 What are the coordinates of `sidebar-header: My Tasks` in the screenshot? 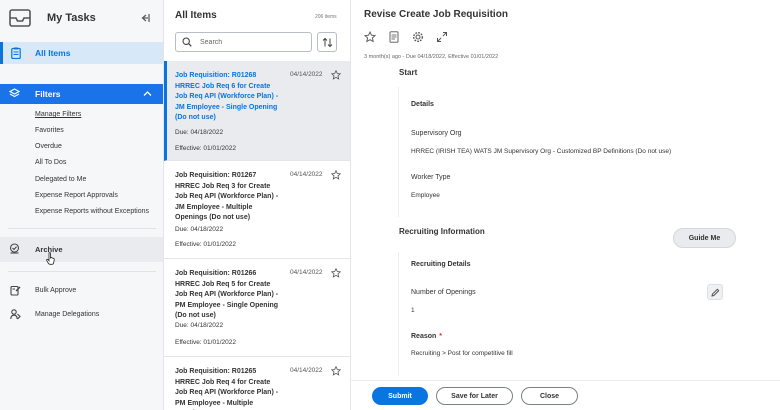 It's located at (82, 19).